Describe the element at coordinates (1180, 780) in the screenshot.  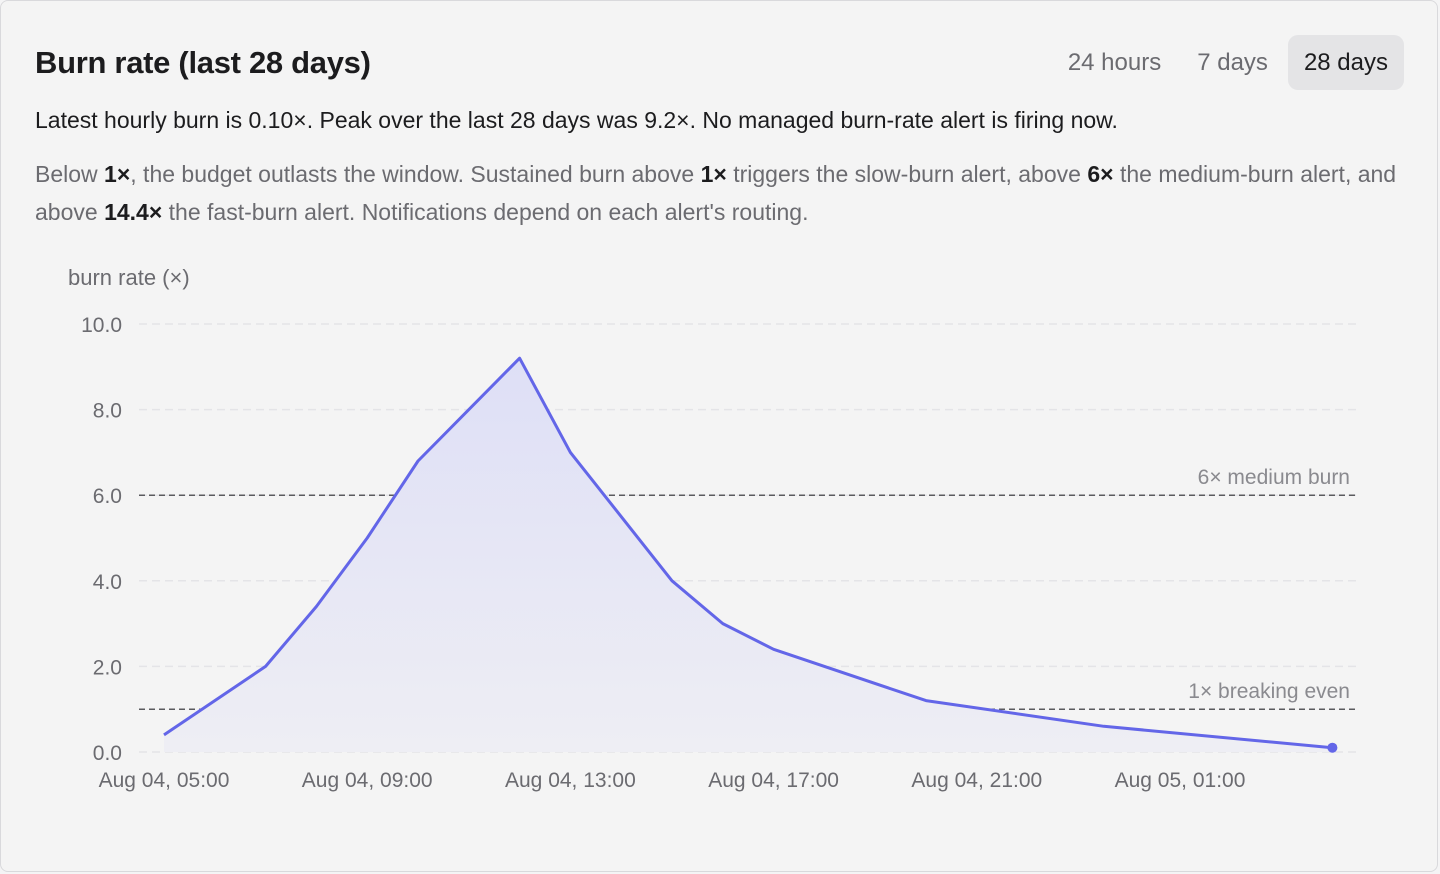
I see `x-tick-label: Aug 05, 01:00` at that location.